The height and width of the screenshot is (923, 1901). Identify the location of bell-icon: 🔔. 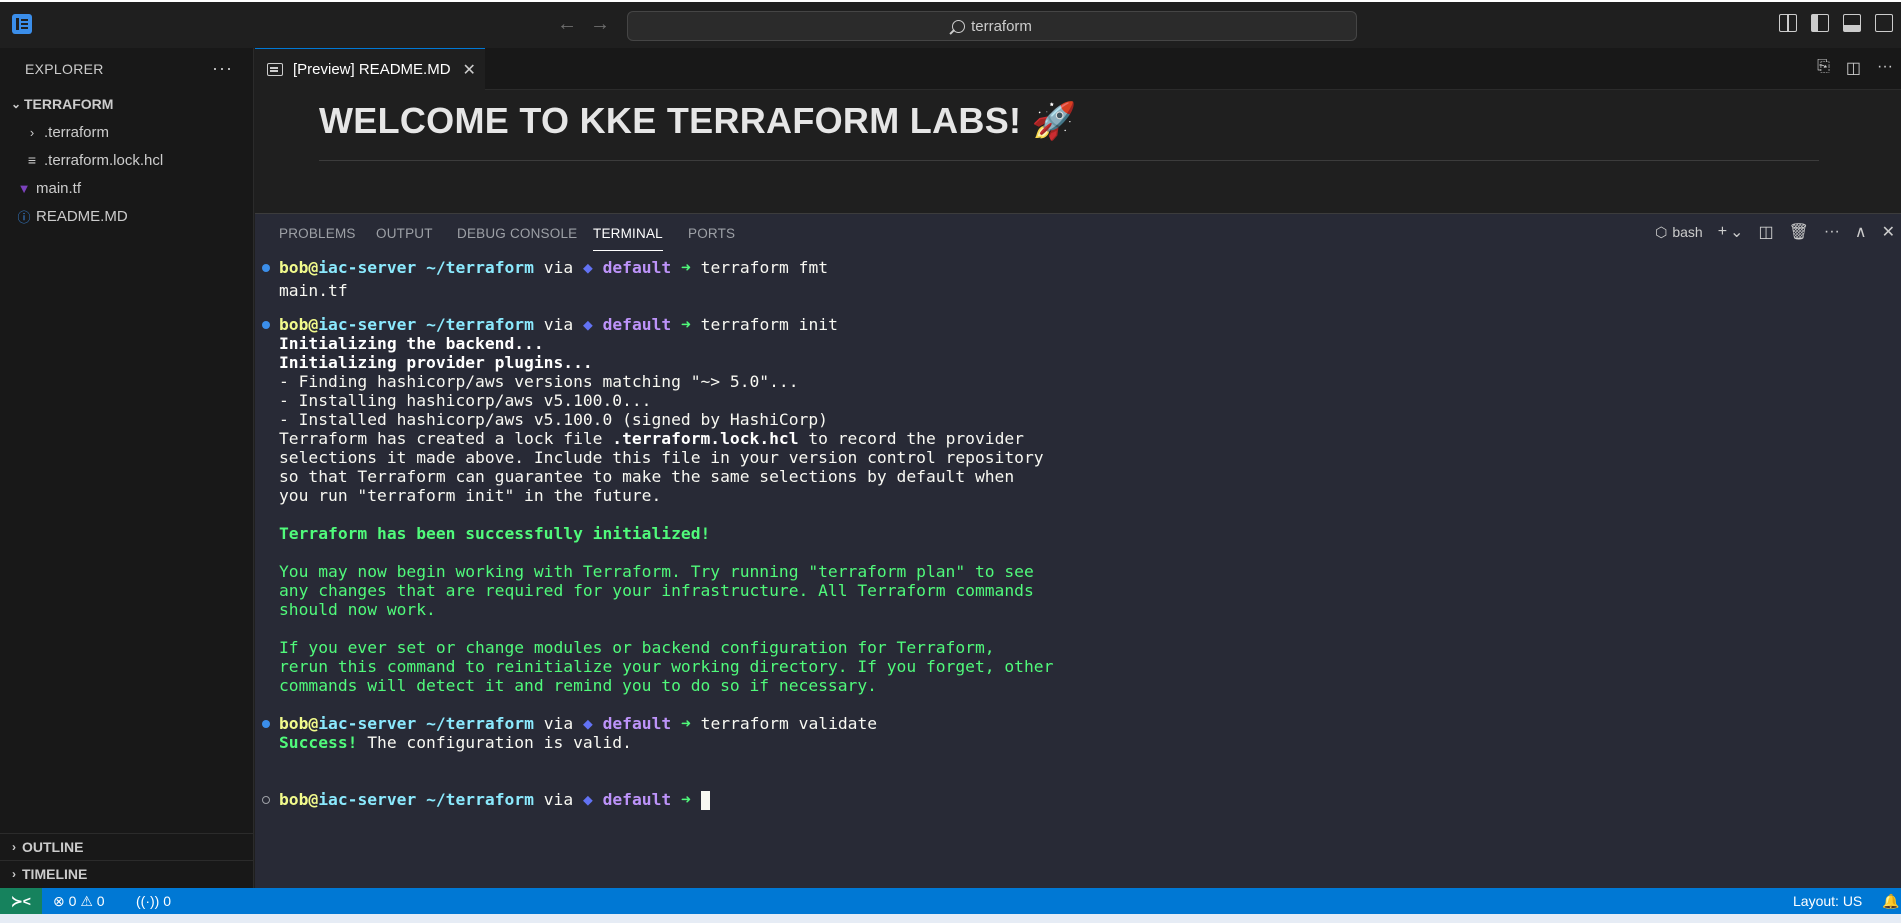
(1890, 901).